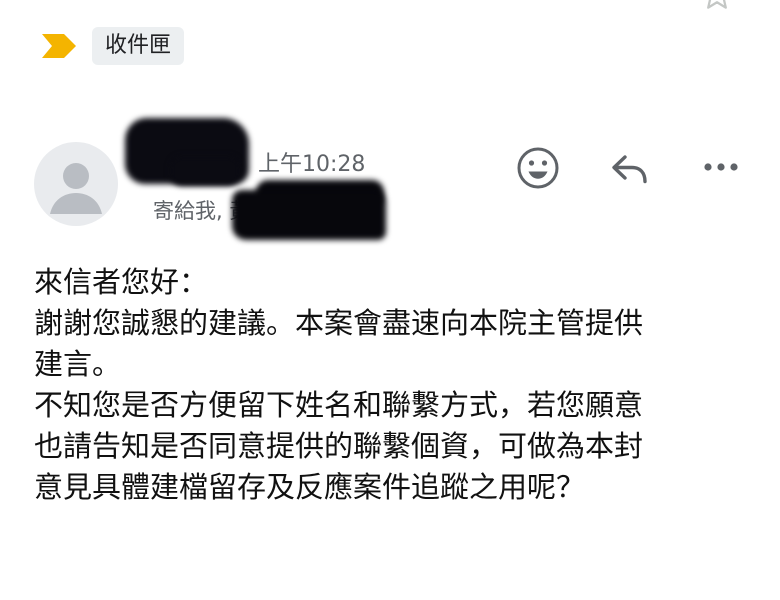 The image size is (780, 600). I want to click on sender-avatar, so click(76, 184).